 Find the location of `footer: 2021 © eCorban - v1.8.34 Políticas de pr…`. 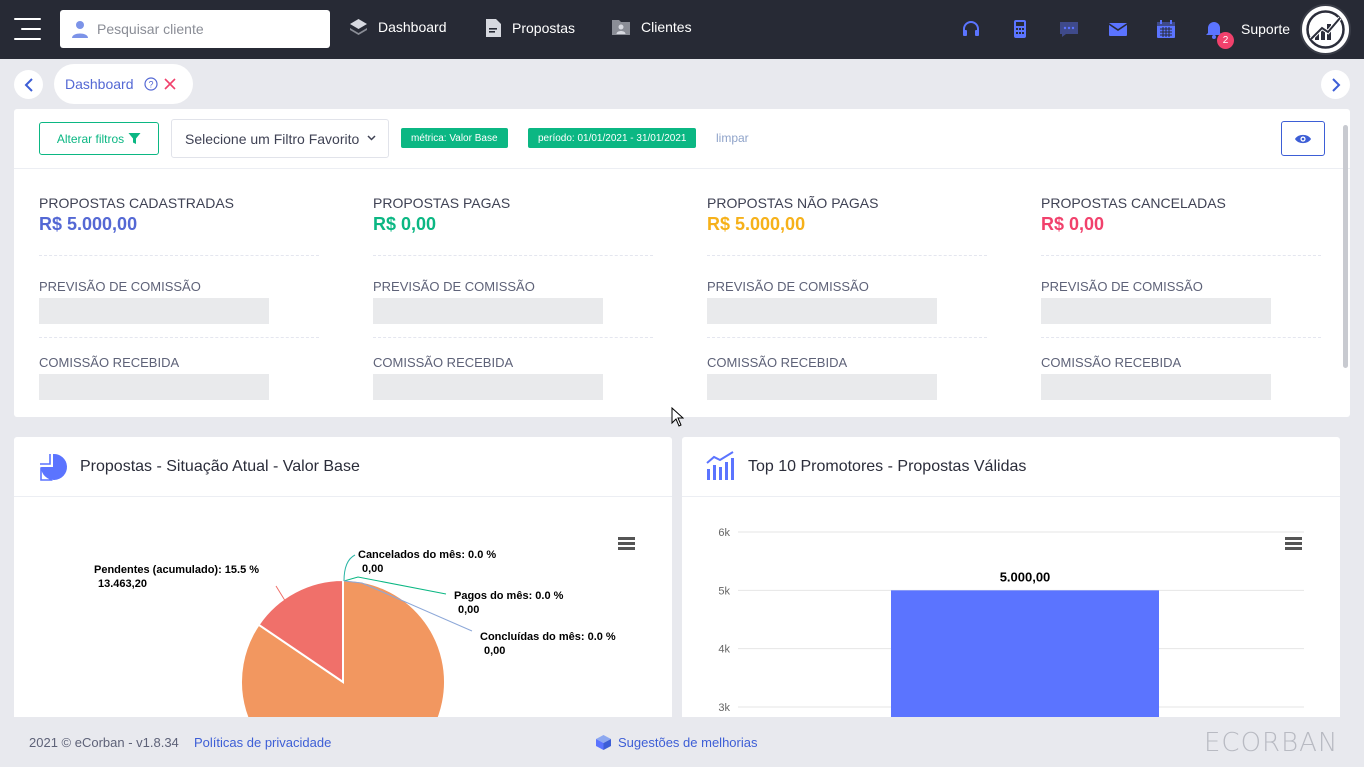

footer: 2021 © eCorban - v1.8.34 Políticas de pr… is located at coordinates (682, 742).